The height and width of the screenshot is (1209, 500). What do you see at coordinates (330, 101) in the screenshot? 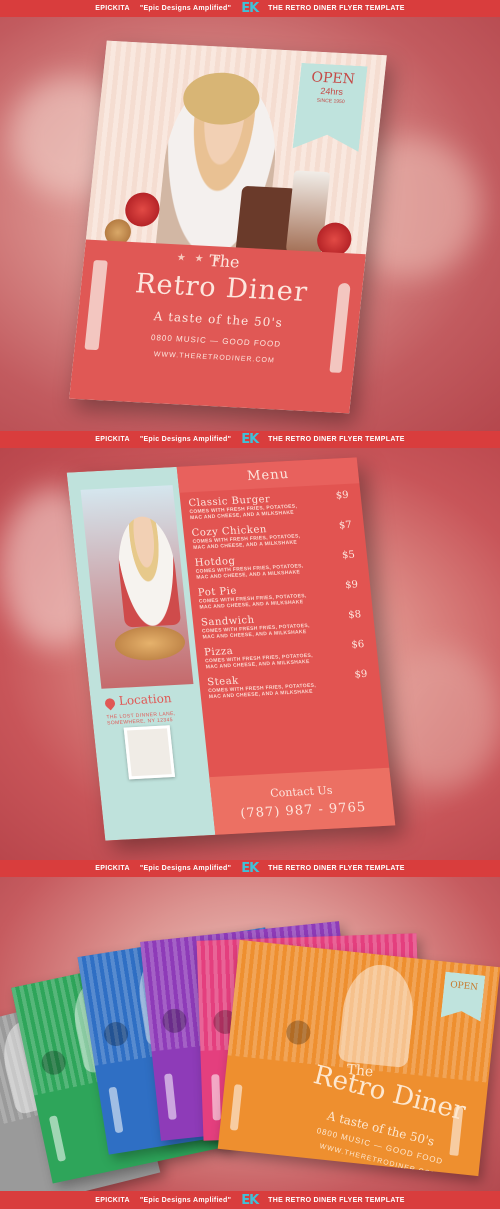
I see `badge-since: SINCE 1950` at bounding box center [330, 101].